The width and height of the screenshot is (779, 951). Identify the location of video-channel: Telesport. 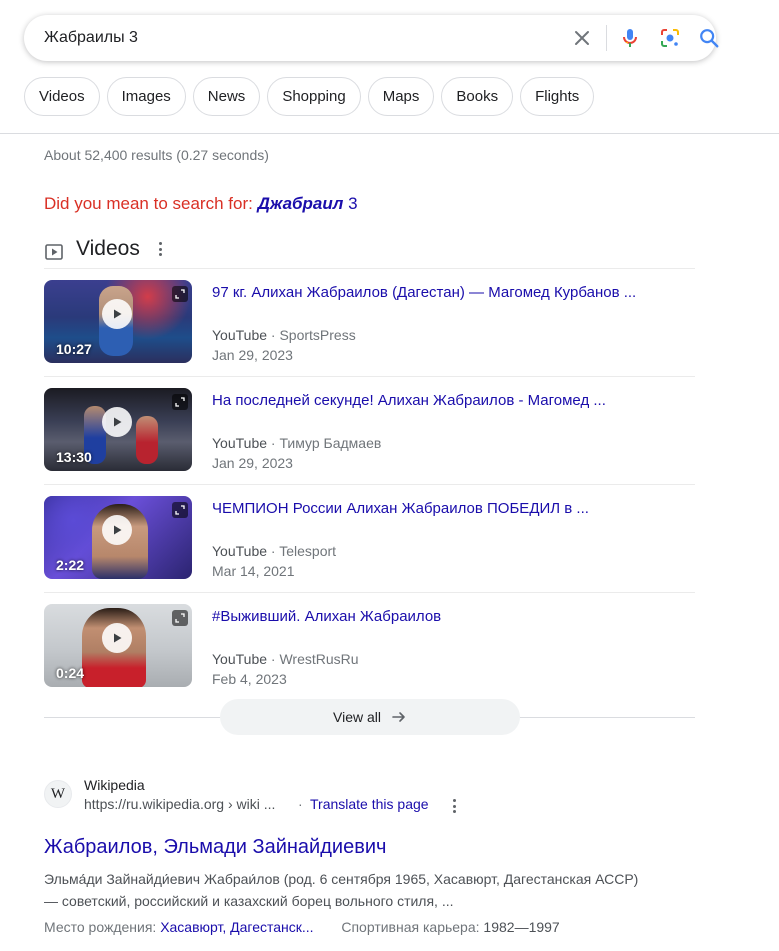
(308, 551).